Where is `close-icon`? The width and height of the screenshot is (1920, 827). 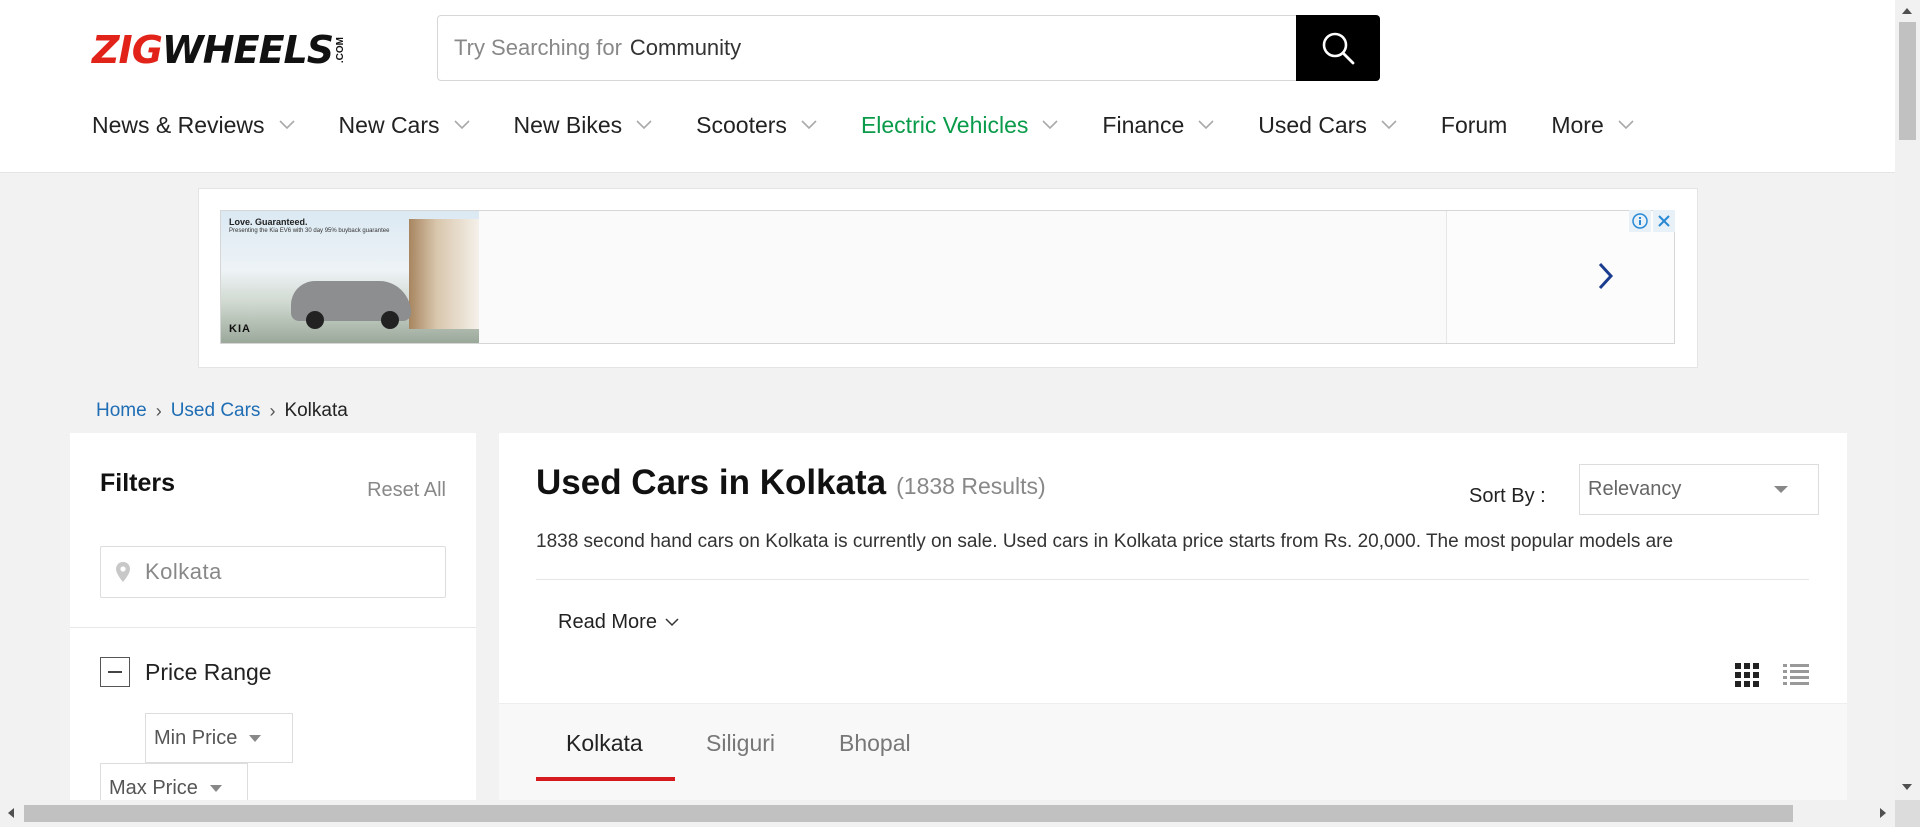
close-icon is located at coordinates (1664, 221).